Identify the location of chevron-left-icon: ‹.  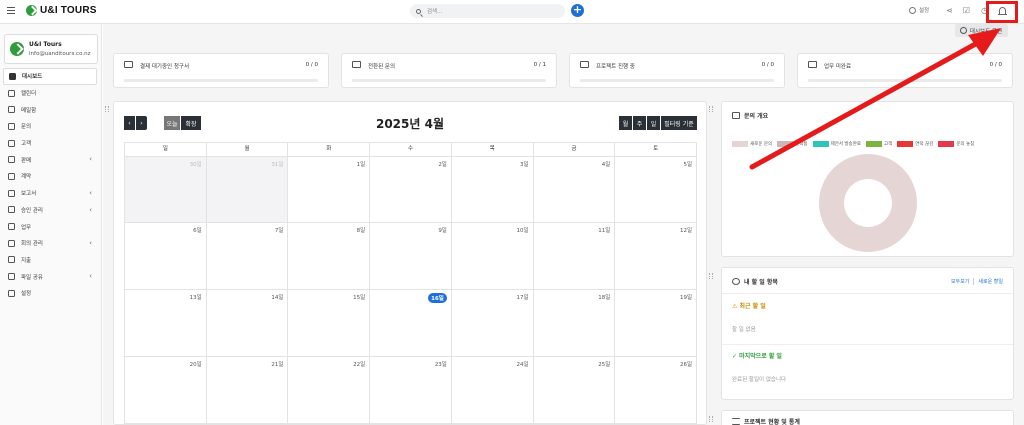
(90, 159).